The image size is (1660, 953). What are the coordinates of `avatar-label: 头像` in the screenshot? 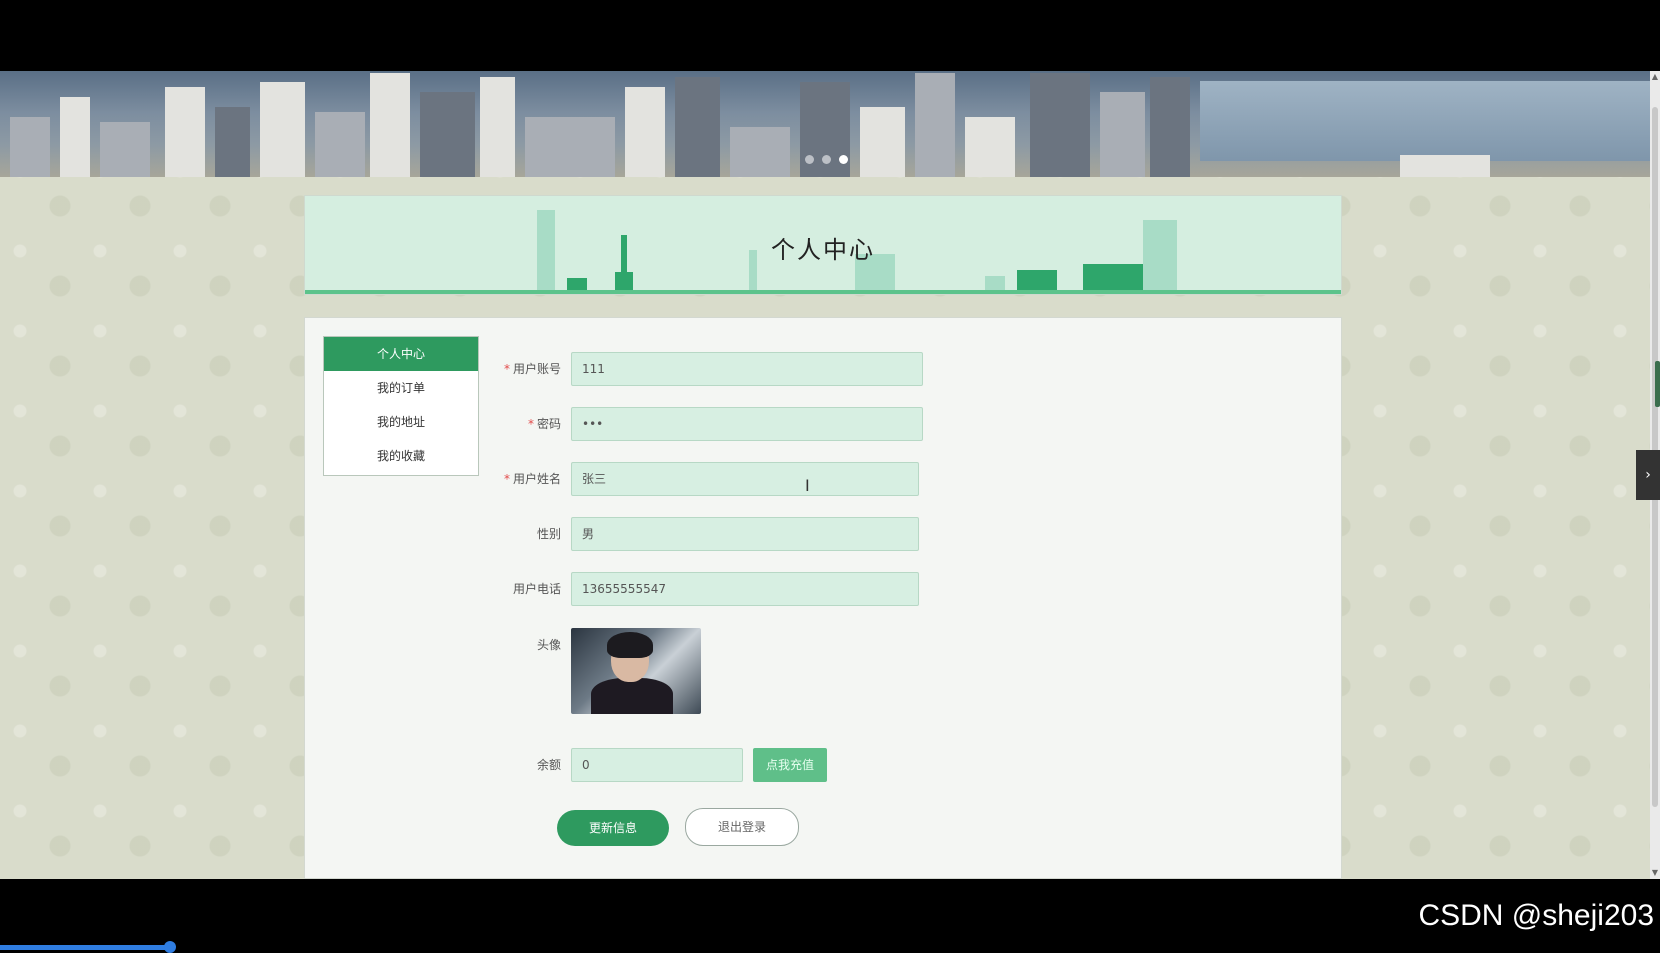 It's located at (548, 645).